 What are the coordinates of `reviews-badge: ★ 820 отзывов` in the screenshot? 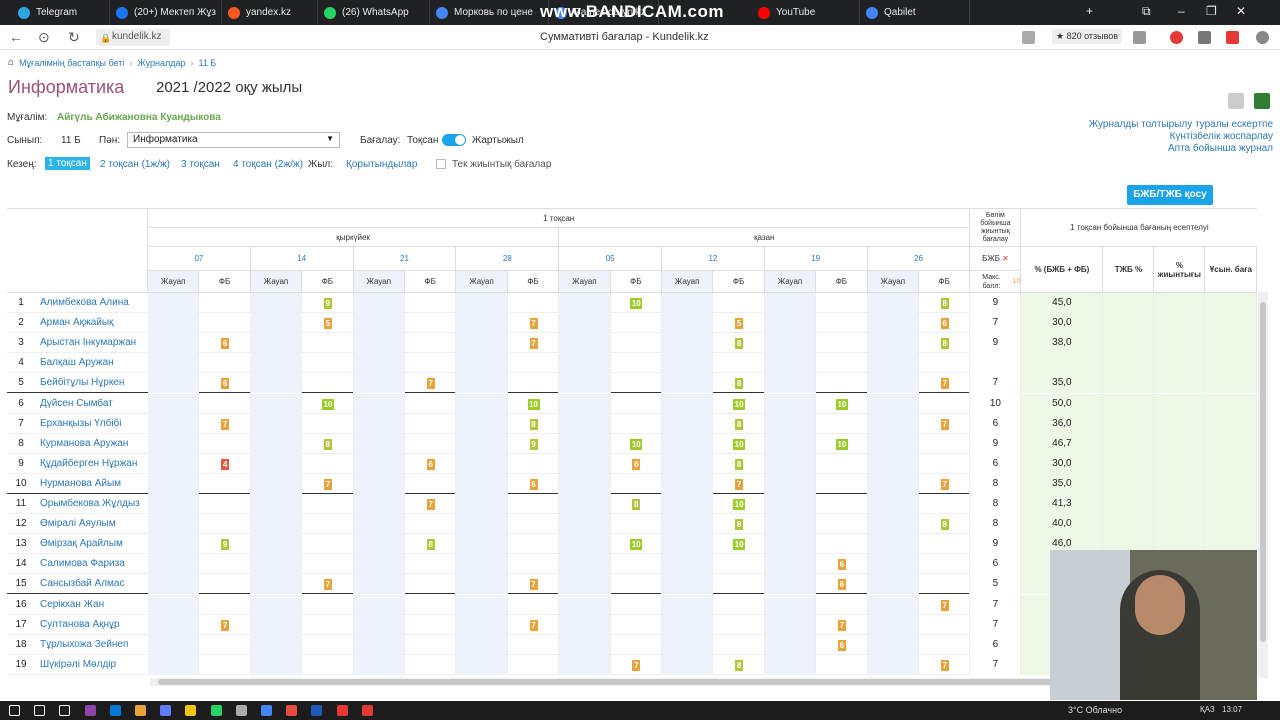 It's located at (1087, 36).